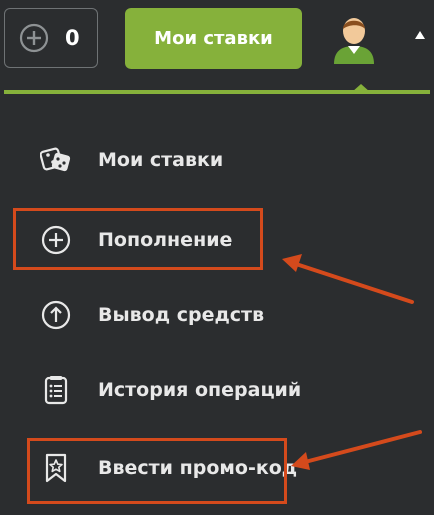  Describe the element at coordinates (181, 315) in the screenshot. I see `menu-item-label: Вывод средств` at that location.